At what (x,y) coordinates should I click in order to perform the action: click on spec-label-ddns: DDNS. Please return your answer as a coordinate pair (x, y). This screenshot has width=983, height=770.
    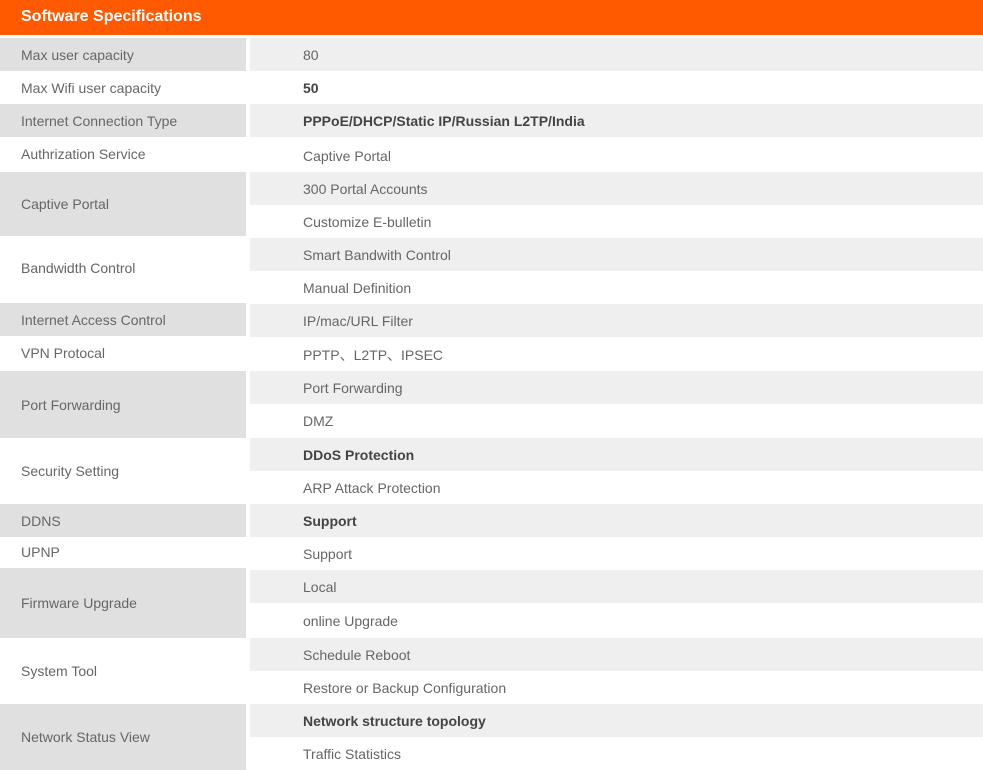
    Looking at the image, I should click on (123, 520).